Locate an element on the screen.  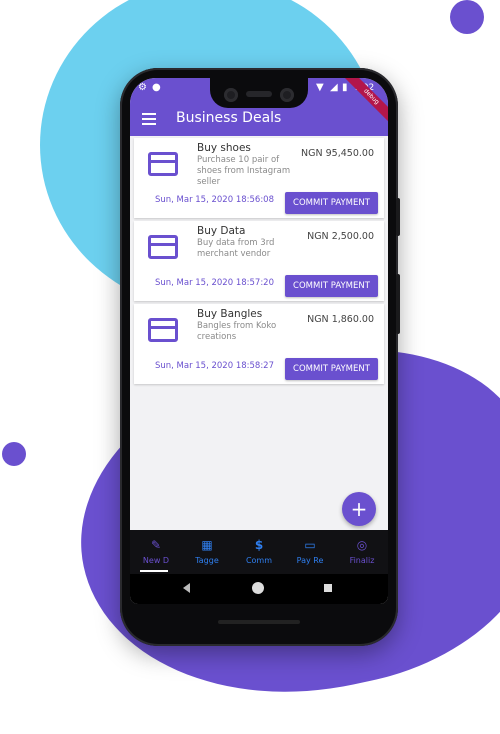
system-navigation-bar is located at coordinates (259, 589).